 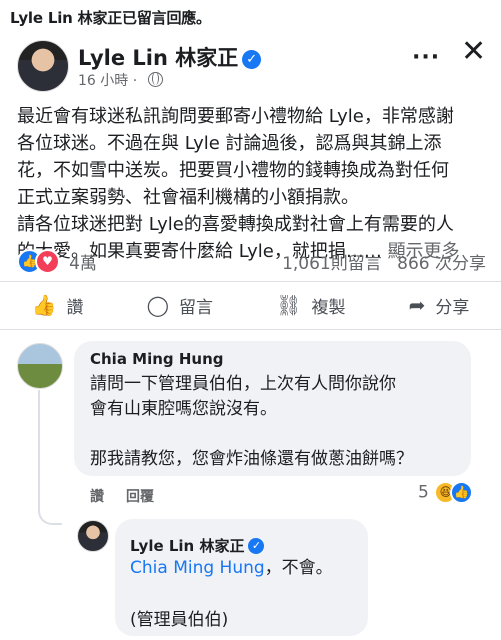 I want to click on post-meta: 16 小時 ·, so click(x=120, y=80).